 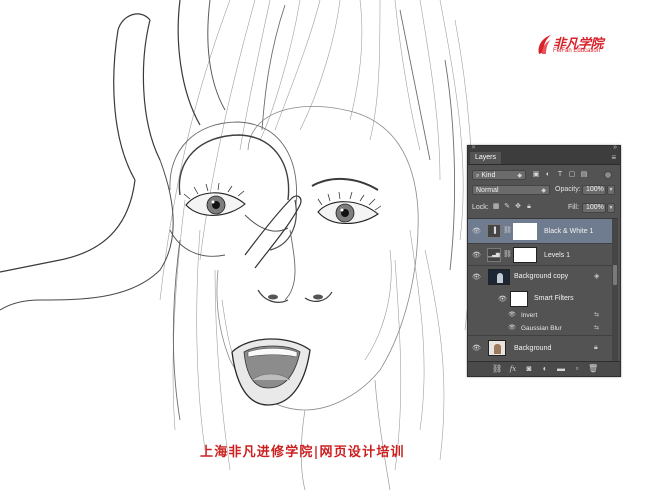 What do you see at coordinates (544, 44) in the screenshot?
I see `logo-swoosh-icon` at bounding box center [544, 44].